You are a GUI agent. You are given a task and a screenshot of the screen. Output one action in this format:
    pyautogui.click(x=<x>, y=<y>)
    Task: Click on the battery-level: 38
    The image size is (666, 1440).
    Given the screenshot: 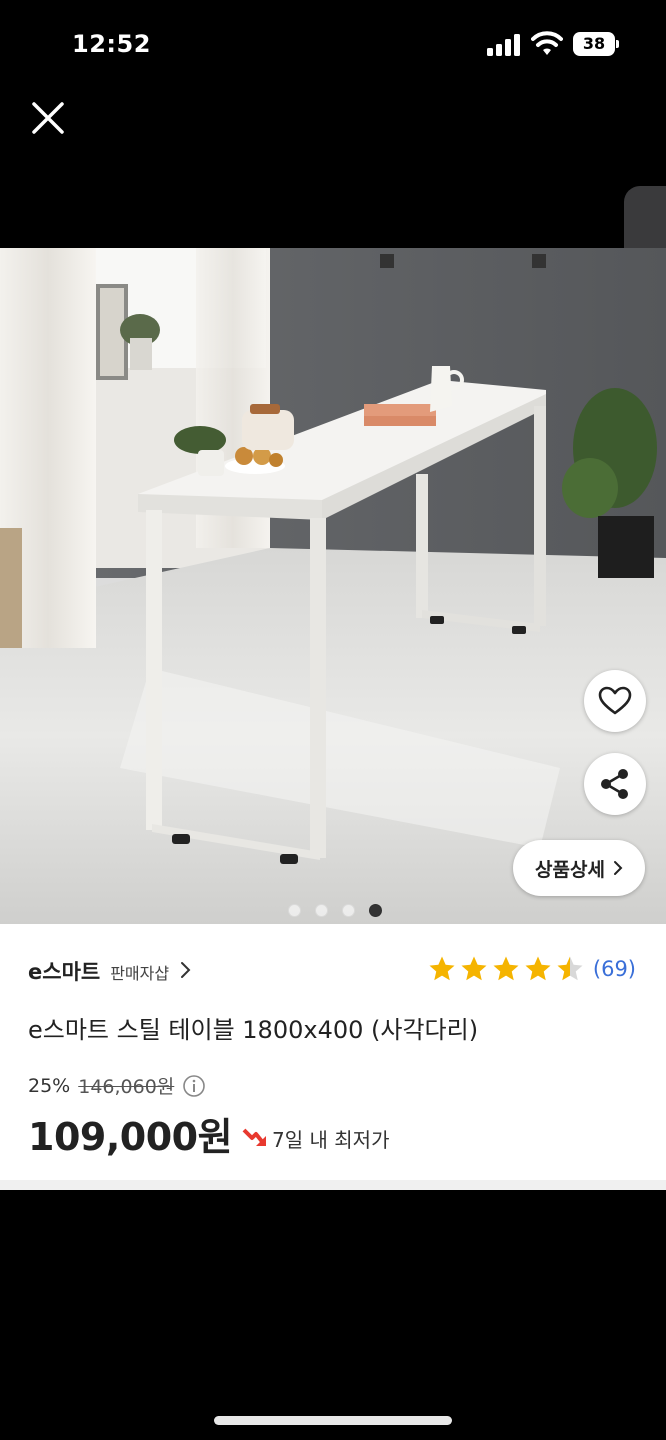 What is the action you would take?
    pyautogui.click(x=594, y=44)
    